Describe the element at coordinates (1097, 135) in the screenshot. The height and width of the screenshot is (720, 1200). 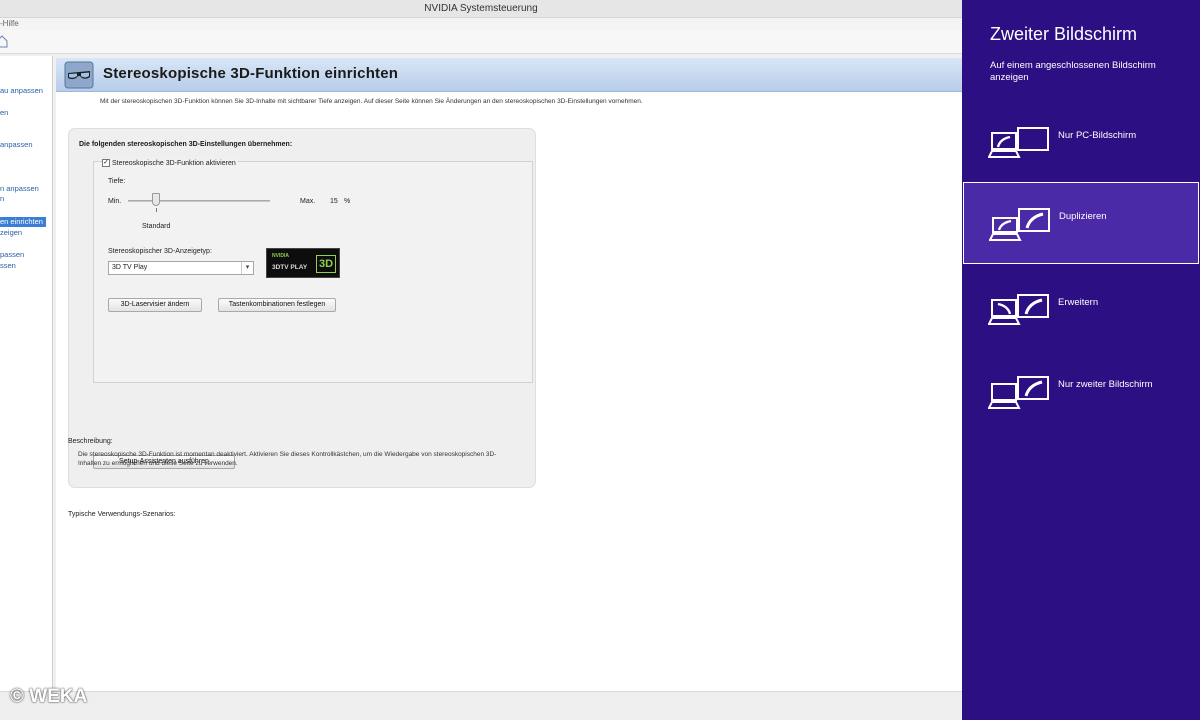
I see `option-label: Nur PC-Bildschirm` at that location.